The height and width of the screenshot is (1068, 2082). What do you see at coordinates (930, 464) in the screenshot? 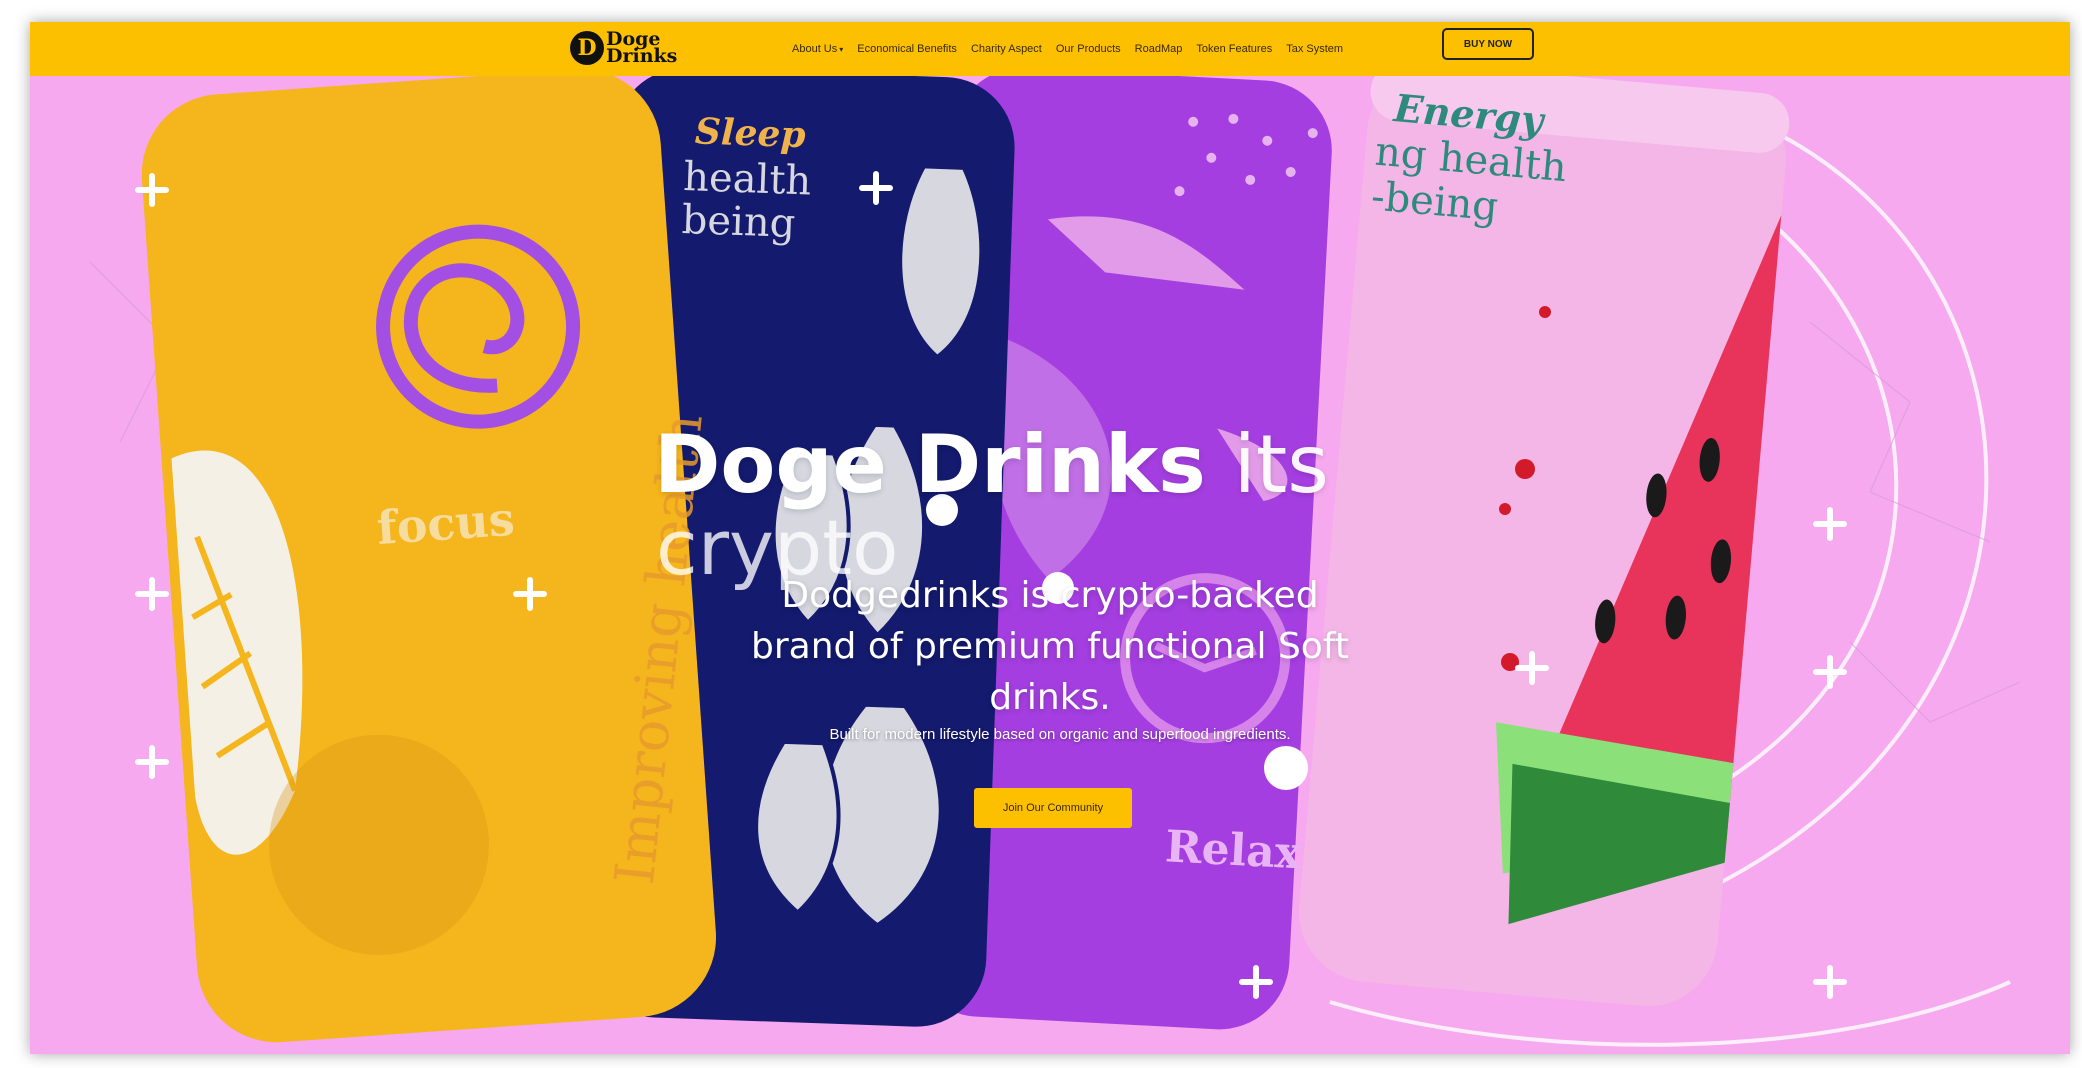
I see `hero-title-bold: Doge Drinks` at bounding box center [930, 464].